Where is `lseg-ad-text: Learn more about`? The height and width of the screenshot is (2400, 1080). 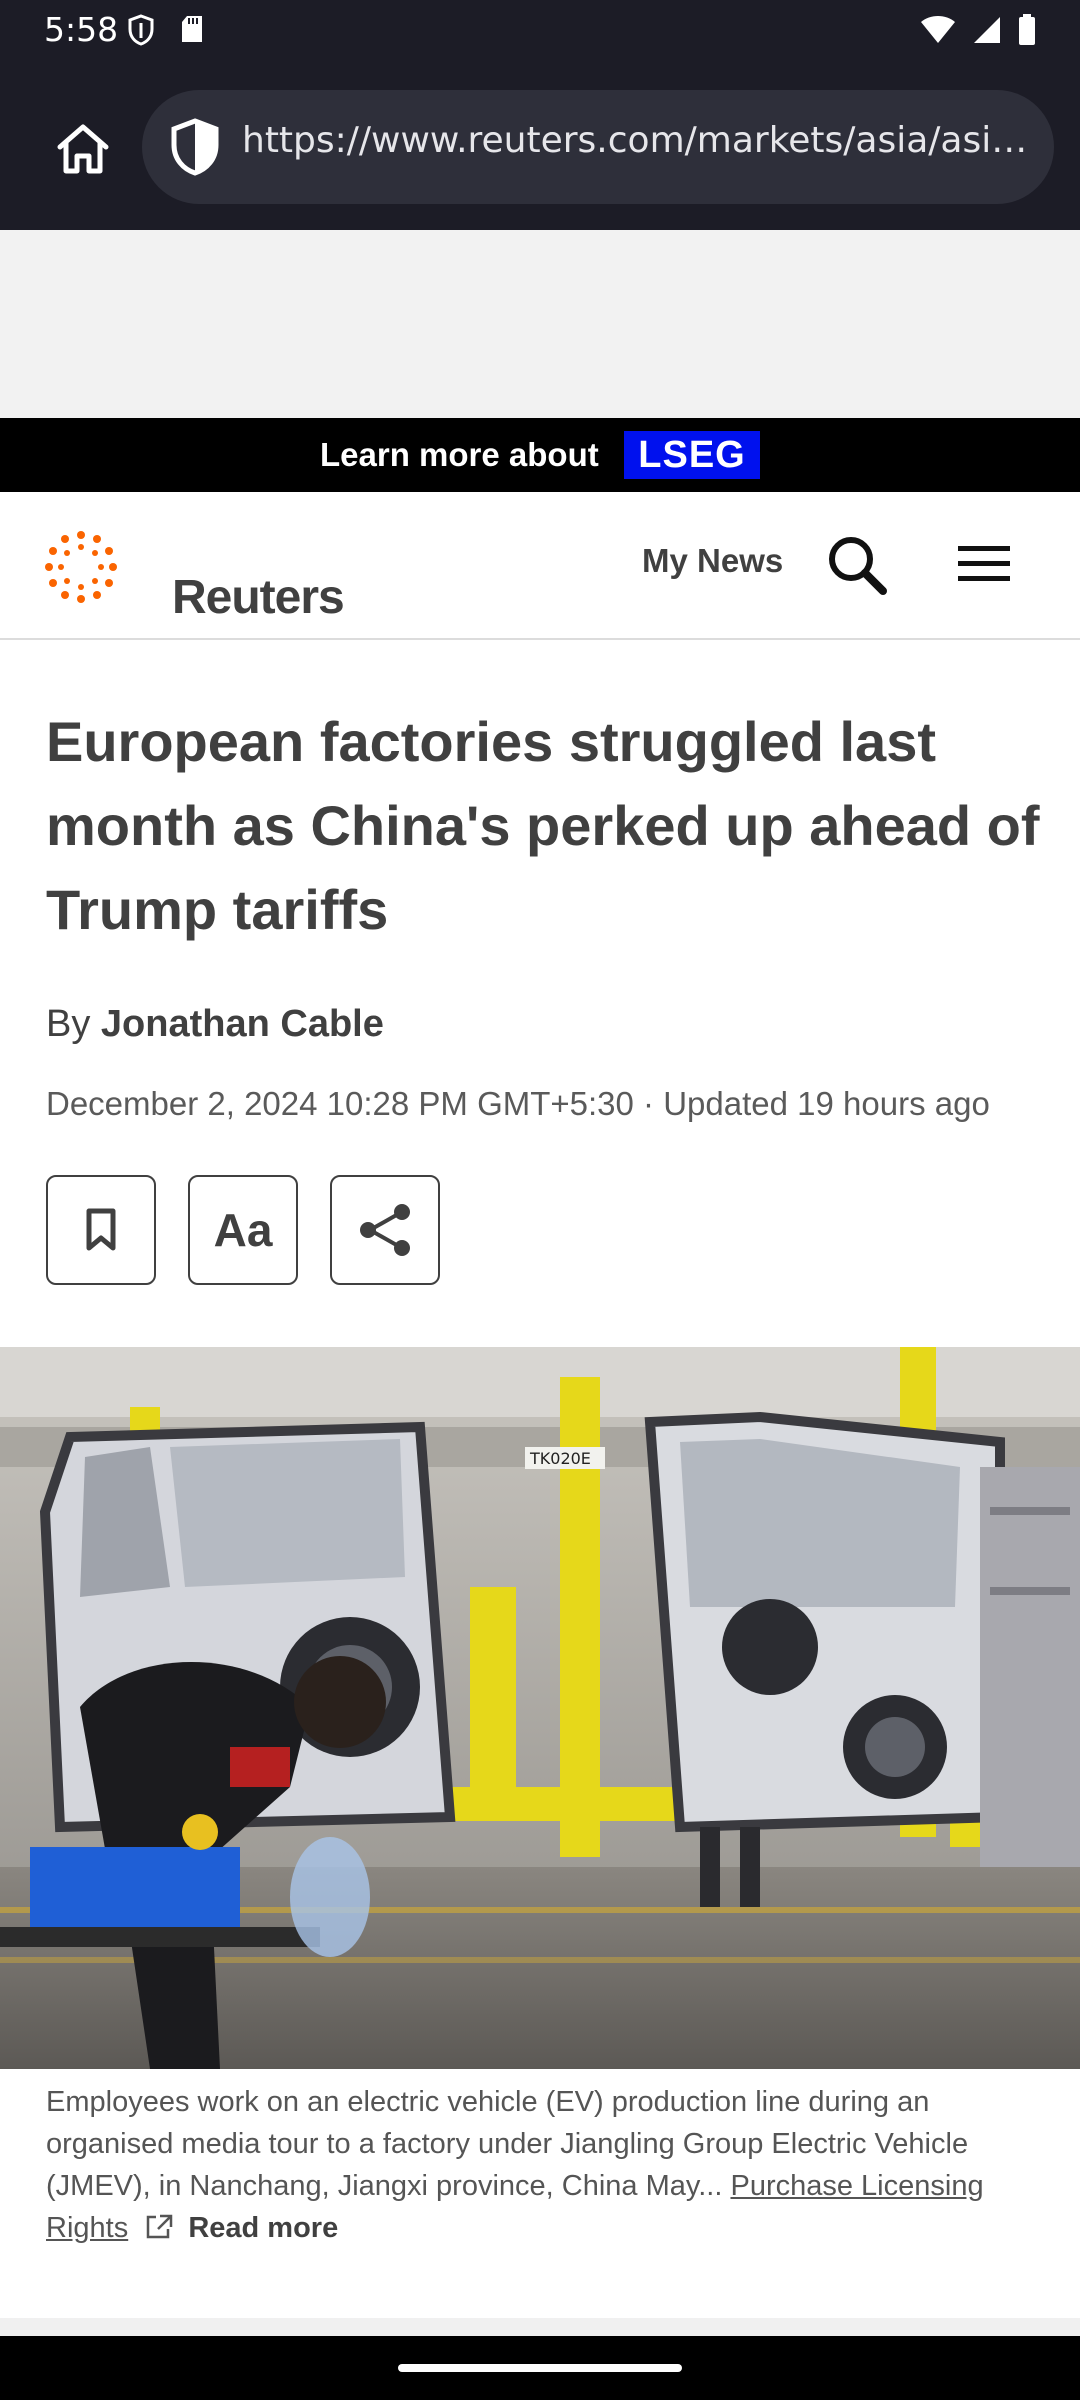
lseg-ad-text: Learn more about is located at coordinates (459, 454).